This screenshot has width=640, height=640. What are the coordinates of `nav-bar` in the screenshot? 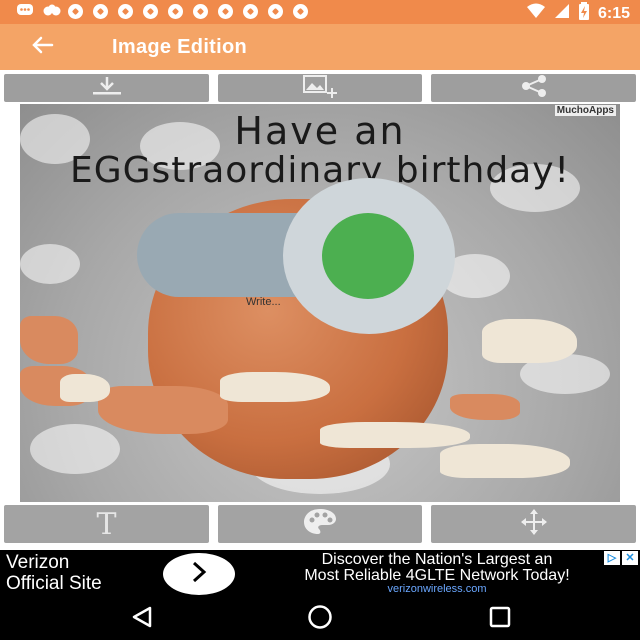 It's located at (320, 618).